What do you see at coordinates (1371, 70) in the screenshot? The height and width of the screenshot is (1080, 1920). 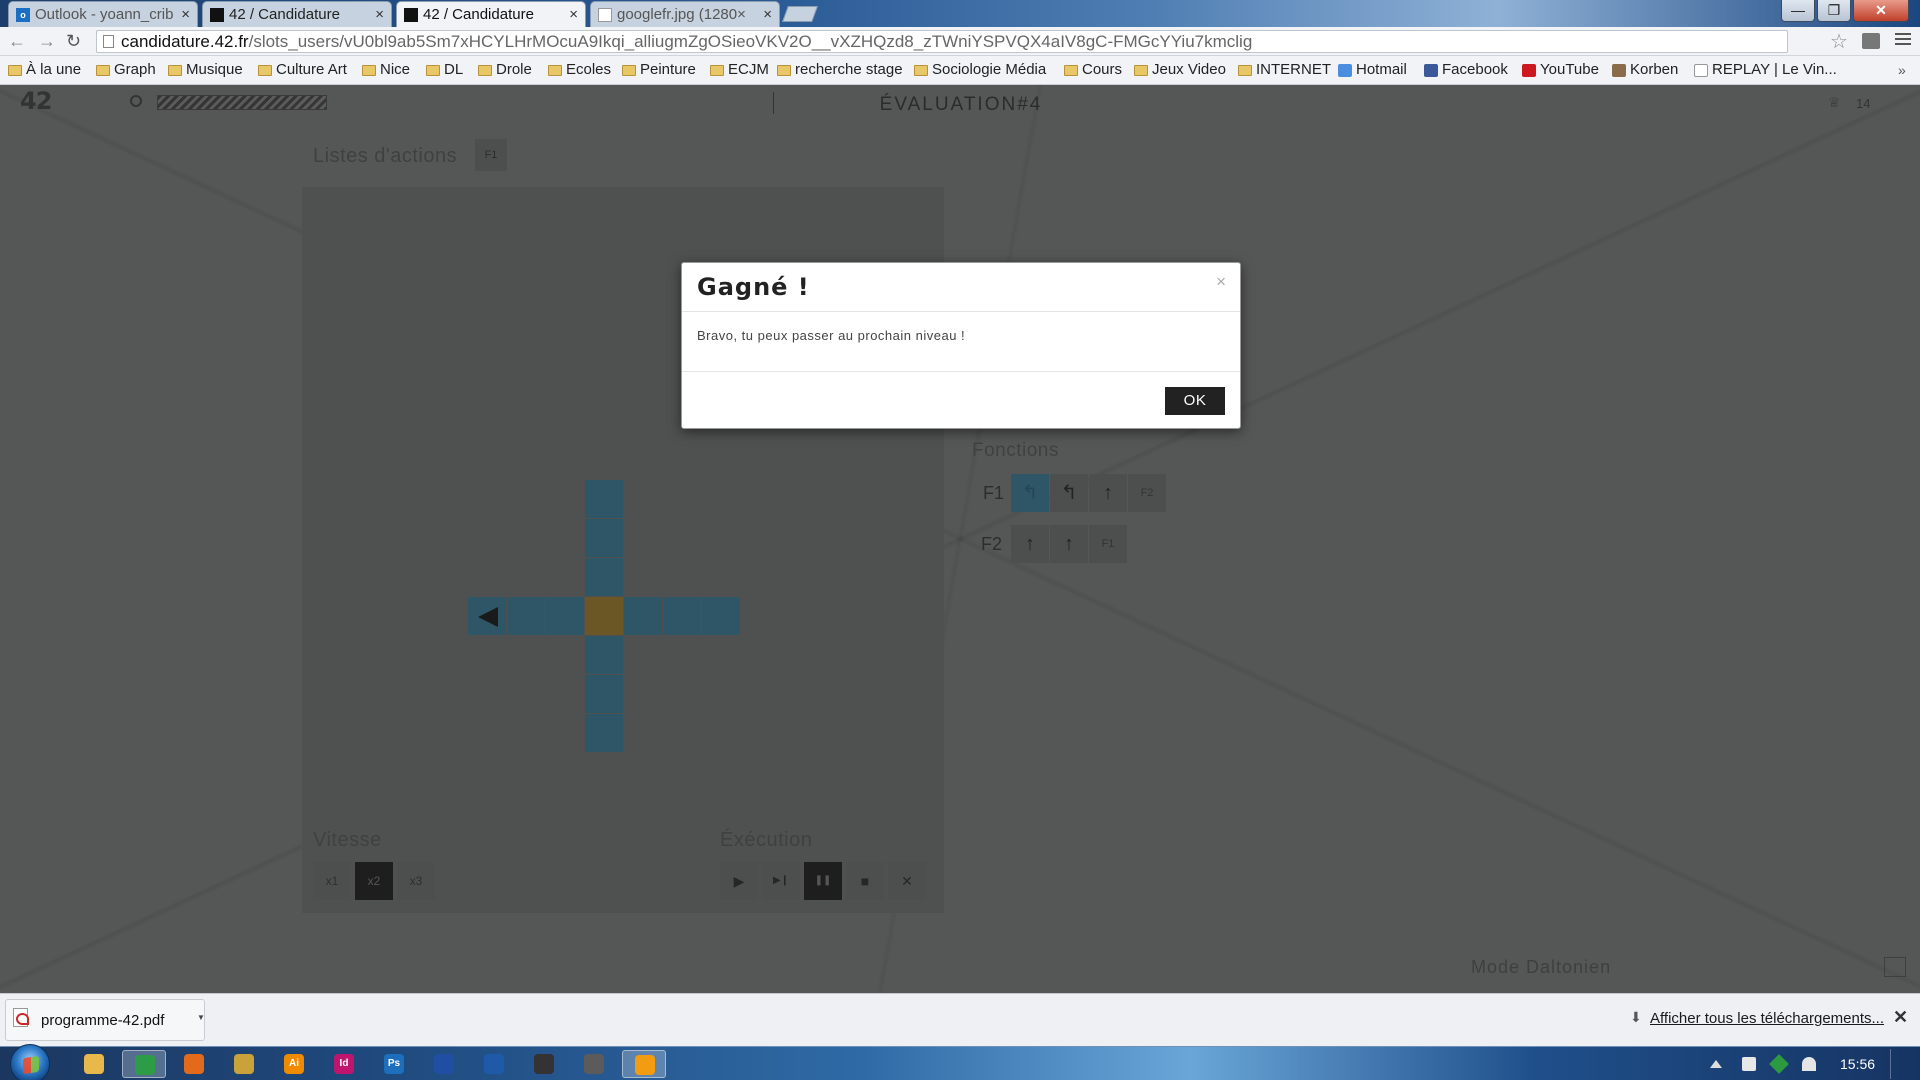 I see `bookmark-hotmail: Hotmail` at bounding box center [1371, 70].